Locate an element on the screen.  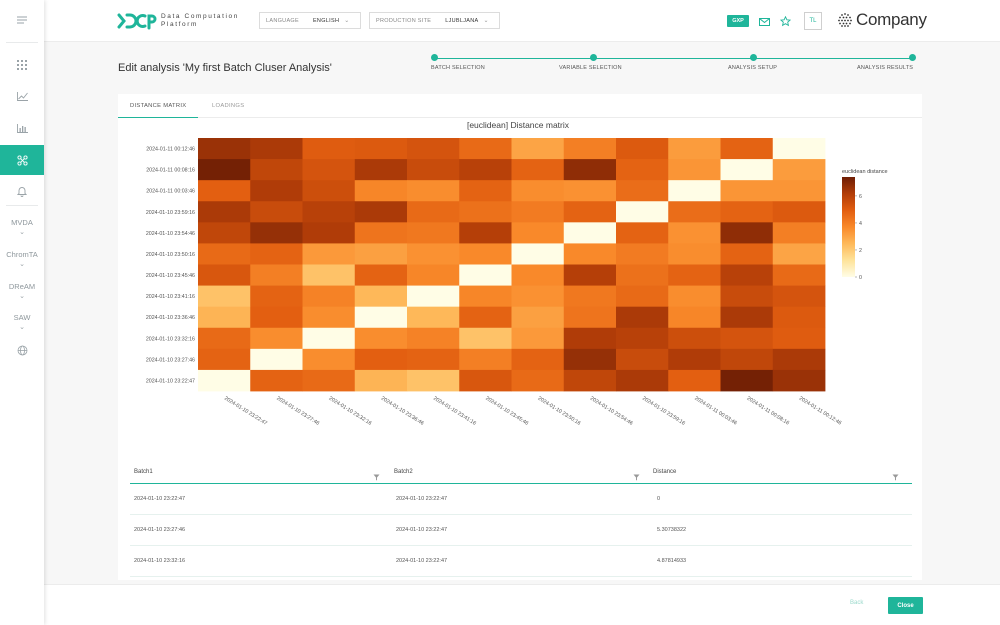
tab-loadings: LOADINGS is located at coordinates (228, 106).